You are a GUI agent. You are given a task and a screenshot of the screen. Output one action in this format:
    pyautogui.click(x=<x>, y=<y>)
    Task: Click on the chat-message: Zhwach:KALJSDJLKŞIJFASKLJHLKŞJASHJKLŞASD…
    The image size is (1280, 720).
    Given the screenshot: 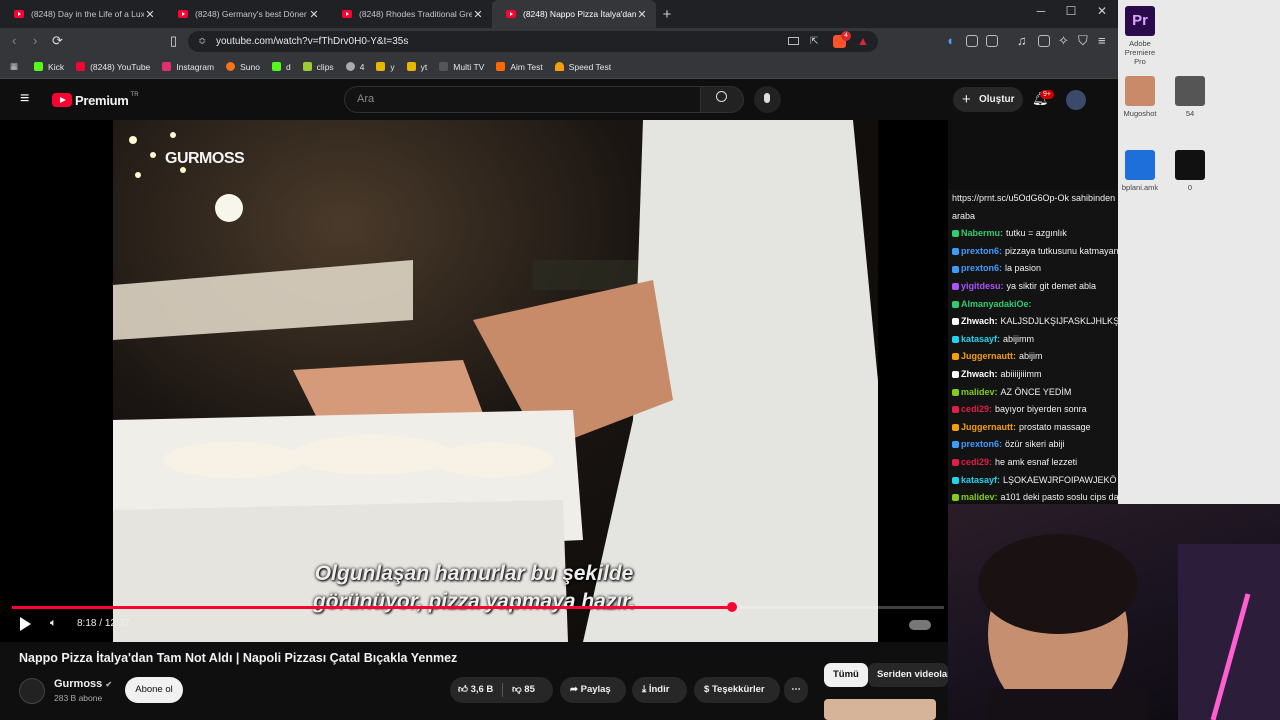 What is the action you would take?
    pyautogui.click(x=1035, y=322)
    